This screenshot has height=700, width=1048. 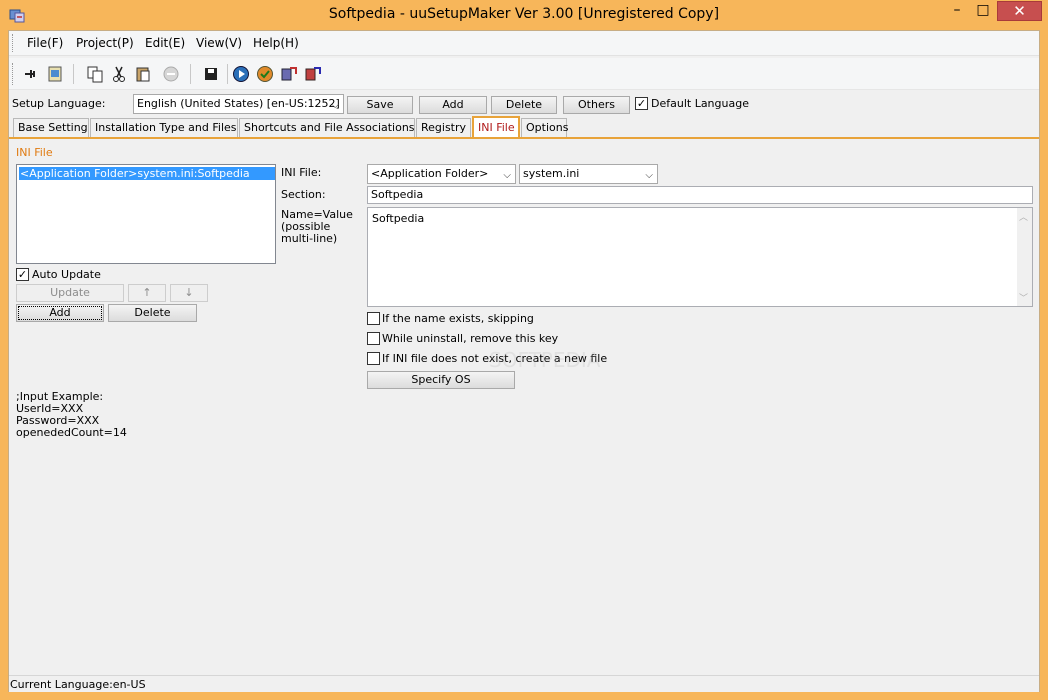 I want to click on skip-existing-label: If the name exists, skipping, so click(x=458, y=318).